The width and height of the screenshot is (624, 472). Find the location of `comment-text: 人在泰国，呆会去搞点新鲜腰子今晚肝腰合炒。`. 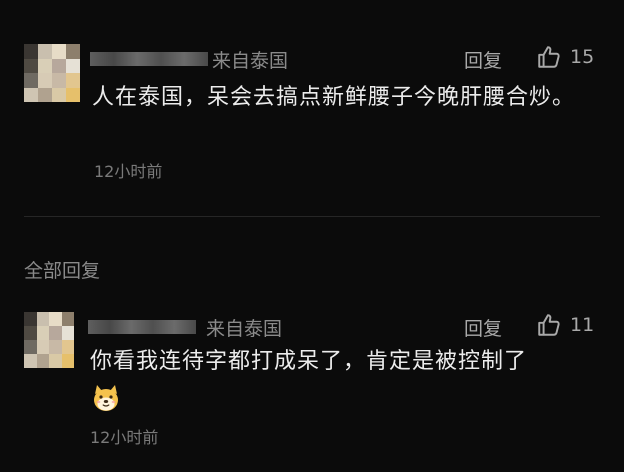

comment-text: 人在泰国，呆会去搞点新鲜腰子今晚肝腰合炒。 is located at coordinates (334, 97).